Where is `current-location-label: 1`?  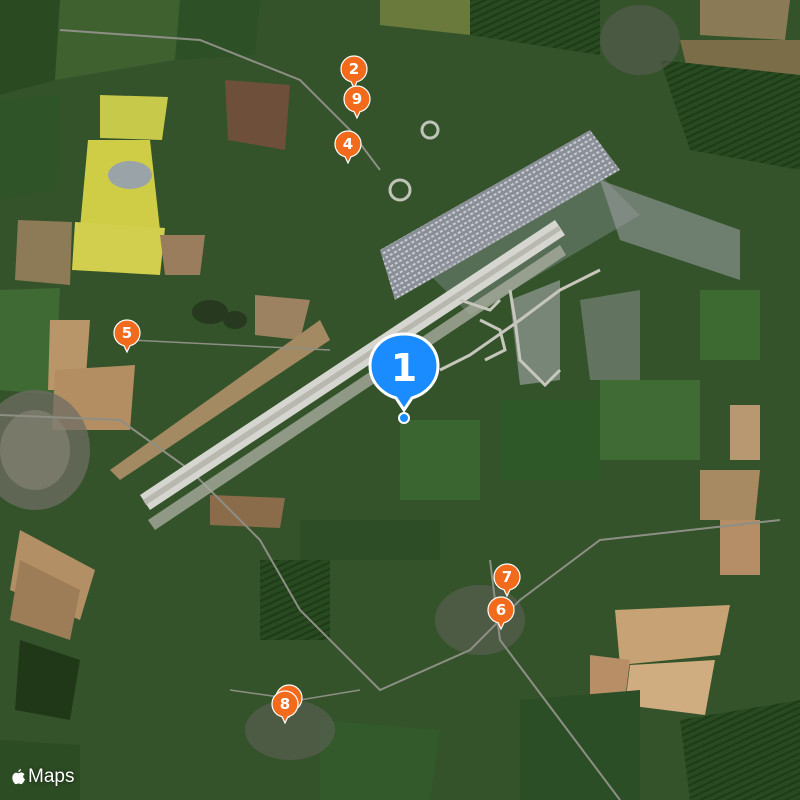
current-location-label: 1 is located at coordinates (404, 368).